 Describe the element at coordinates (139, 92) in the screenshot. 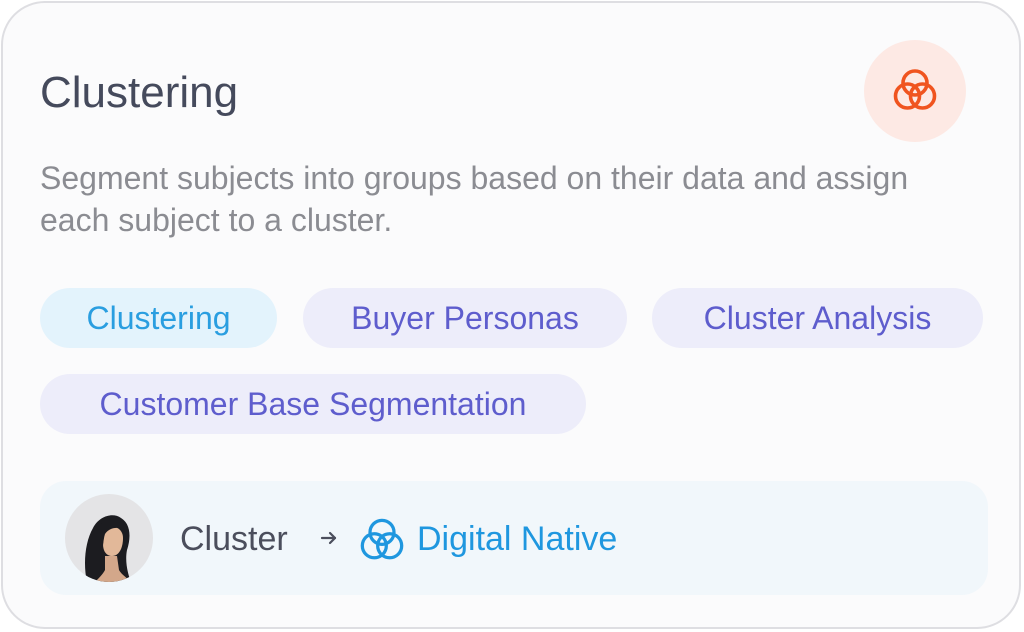

I see `card-title: Clustering` at that location.